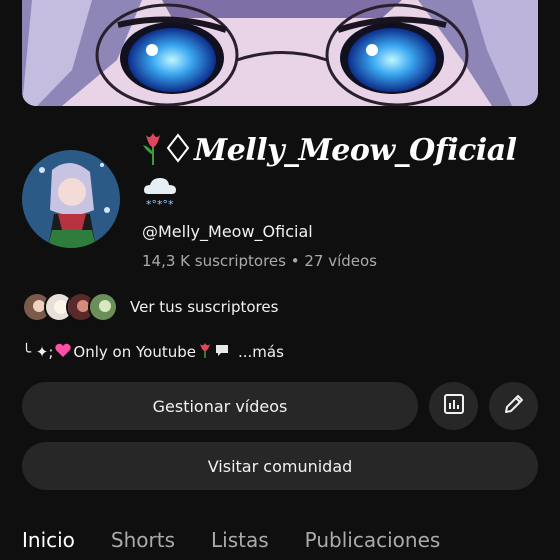  I want to click on tab-listas: Listas, so click(240, 540).